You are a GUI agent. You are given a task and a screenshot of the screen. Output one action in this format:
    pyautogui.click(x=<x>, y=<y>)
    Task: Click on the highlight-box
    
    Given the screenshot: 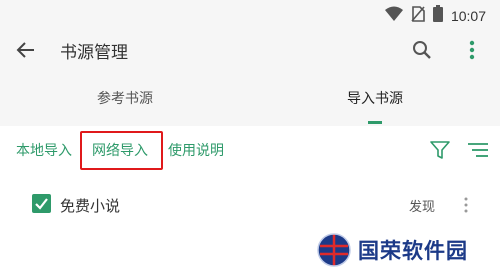 What is the action you would take?
    pyautogui.click(x=121, y=150)
    